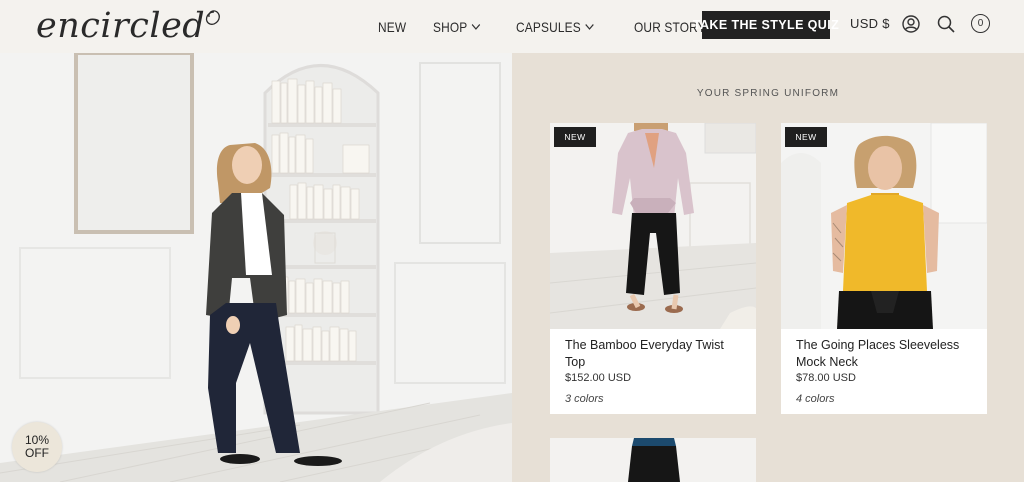  I want to click on product-colors: 3 colors, so click(584, 399).